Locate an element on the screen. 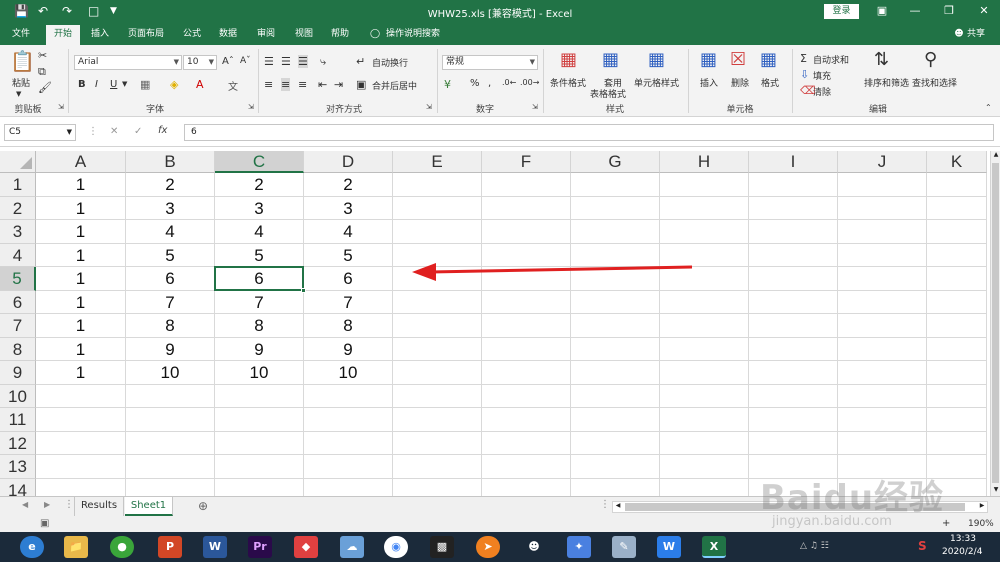  video-editor-icon: ▩ is located at coordinates (442, 547).